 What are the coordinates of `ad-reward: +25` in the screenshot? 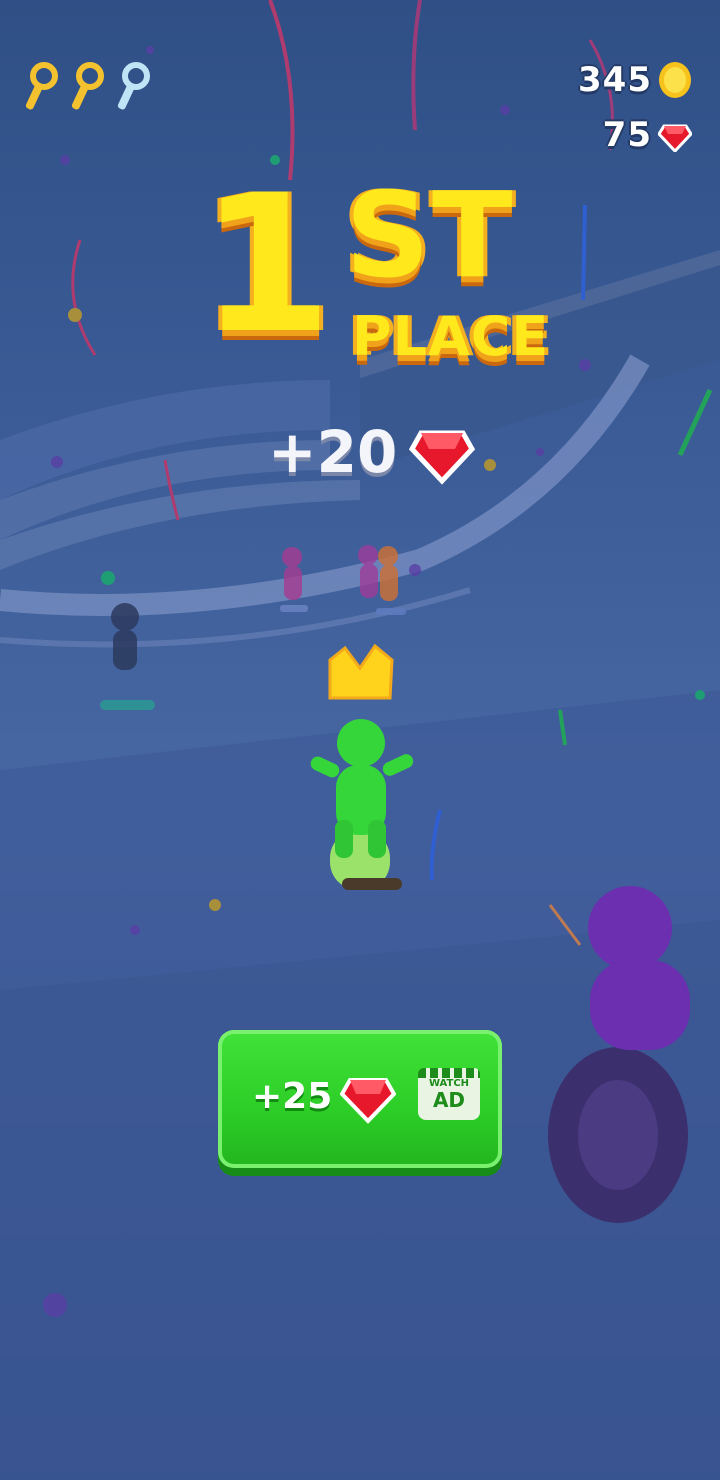 It's located at (324, 1096).